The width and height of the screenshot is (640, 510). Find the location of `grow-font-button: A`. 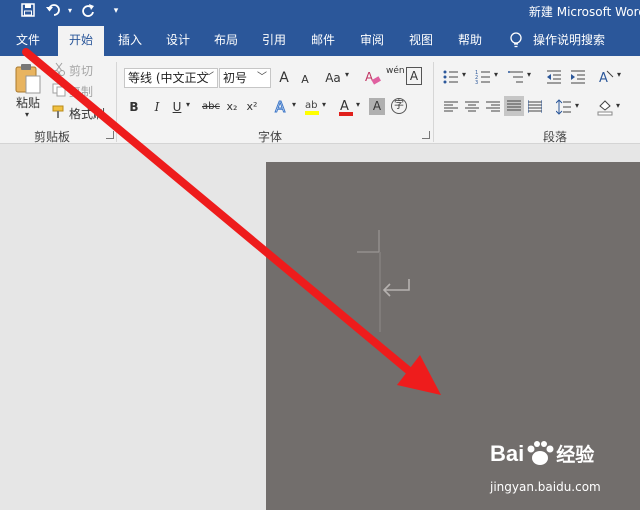

grow-font-button: A is located at coordinates (284, 78).